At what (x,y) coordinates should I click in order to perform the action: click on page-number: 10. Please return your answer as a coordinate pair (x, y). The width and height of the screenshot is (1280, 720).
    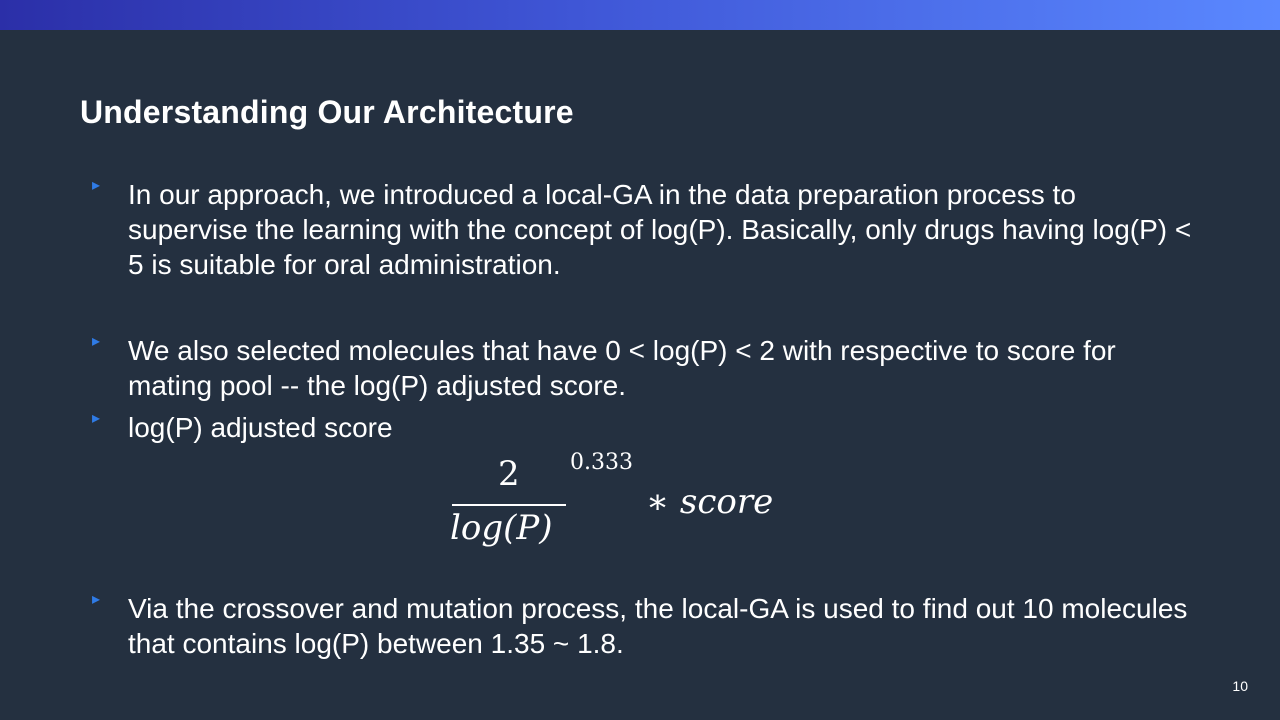
    Looking at the image, I should click on (1240, 686).